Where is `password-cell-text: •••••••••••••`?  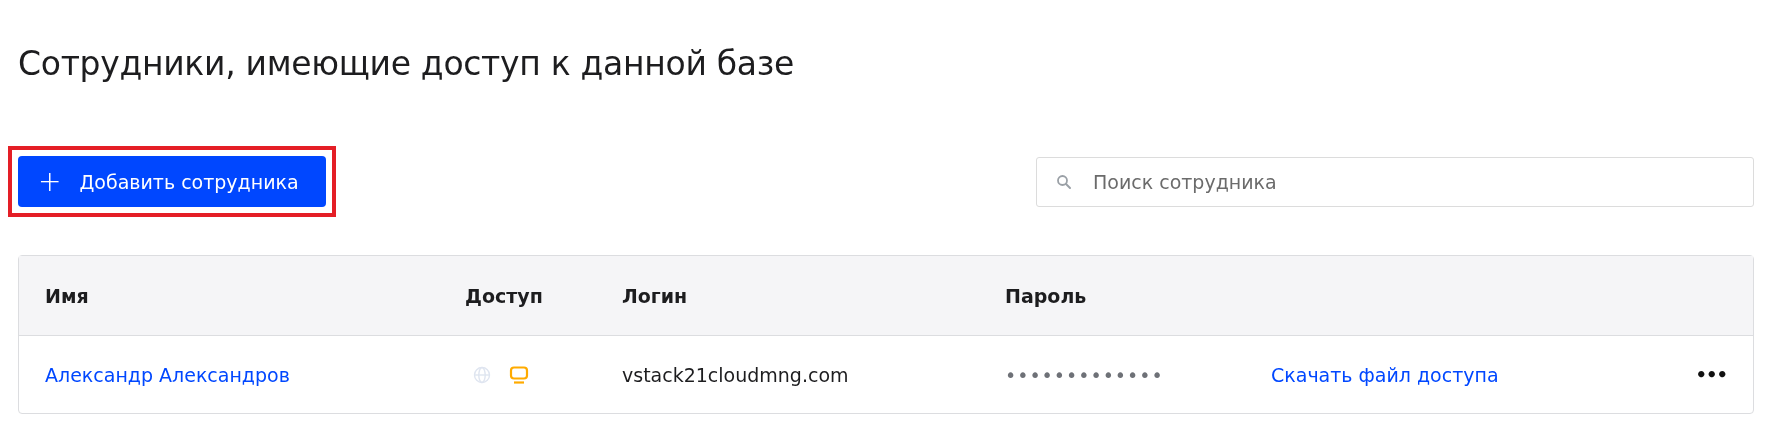 password-cell-text: ••••••••••••• is located at coordinates (1084, 374).